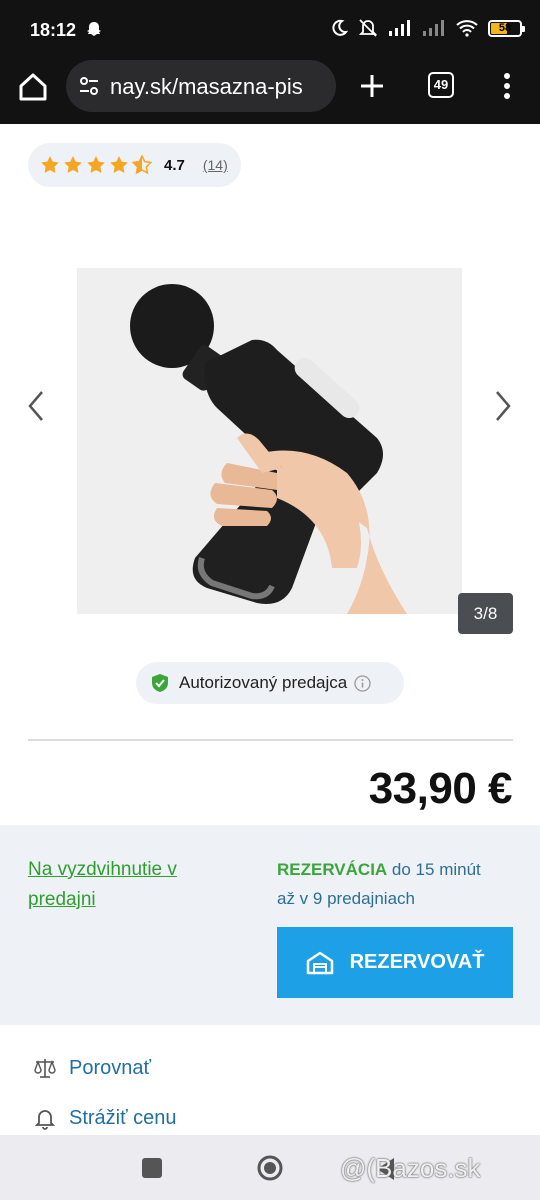  I want to click on product-price: 33,90 €, so click(440, 788).